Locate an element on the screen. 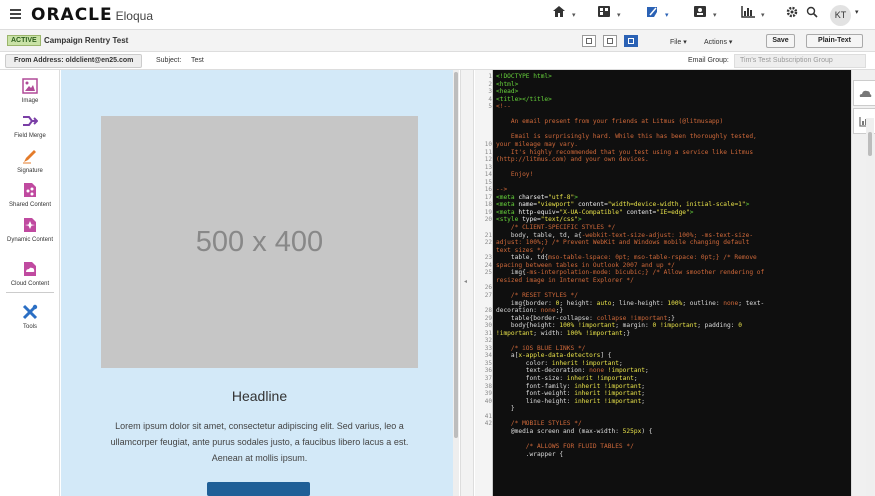  code-scrollbar is located at coordinates (870, 307).